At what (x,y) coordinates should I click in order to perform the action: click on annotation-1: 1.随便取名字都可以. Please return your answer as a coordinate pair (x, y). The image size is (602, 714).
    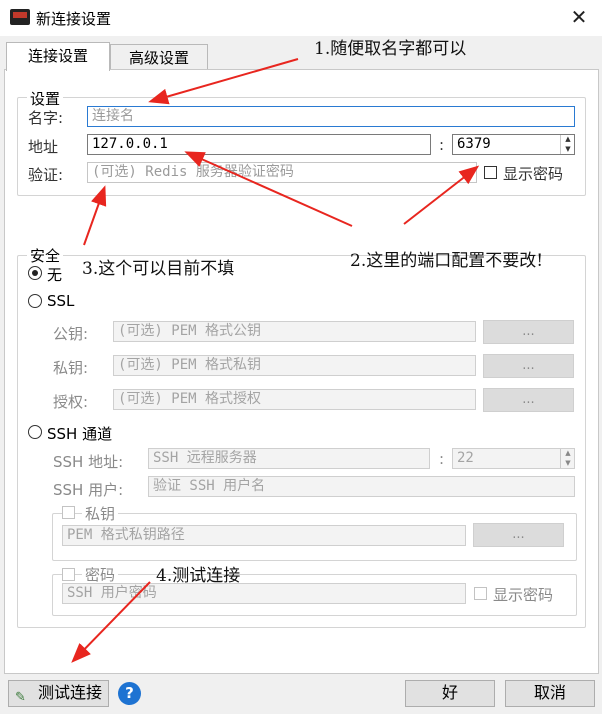
    Looking at the image, I should click on (390, 49).